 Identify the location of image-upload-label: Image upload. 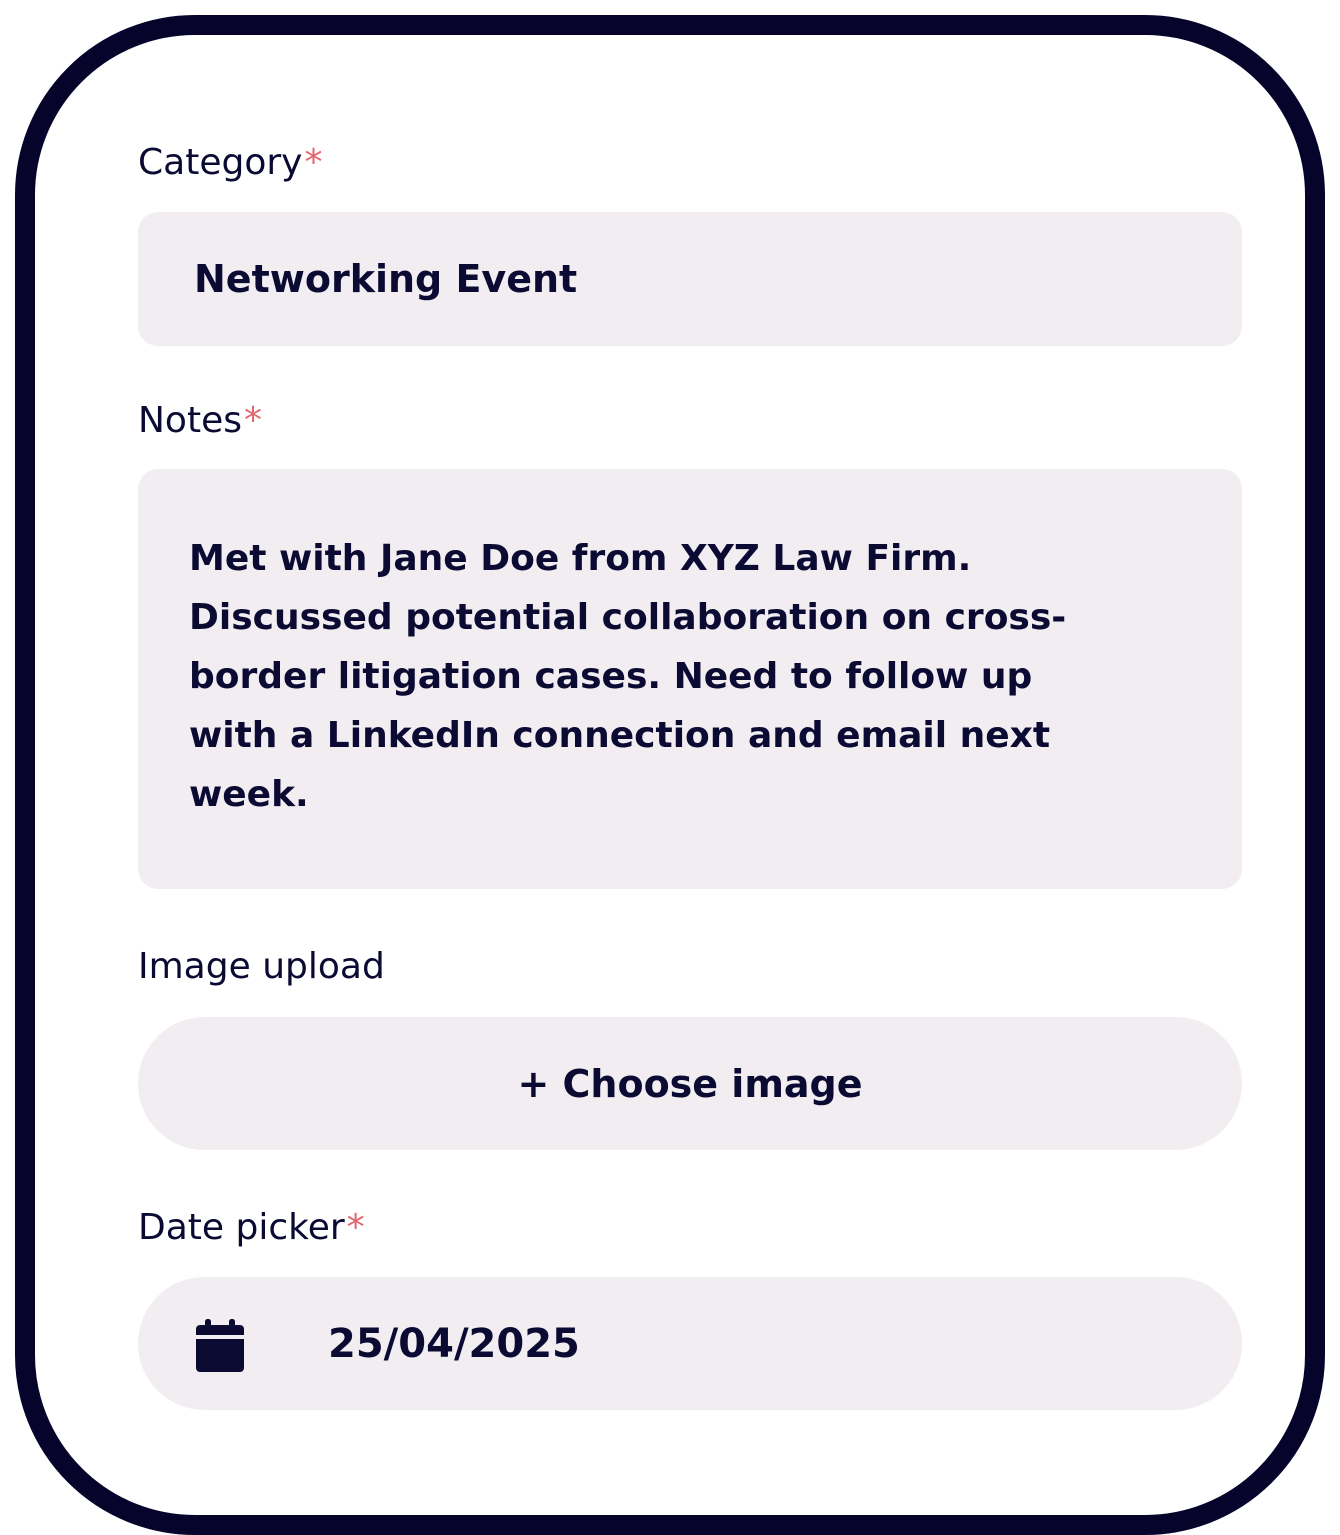
(261, 967).